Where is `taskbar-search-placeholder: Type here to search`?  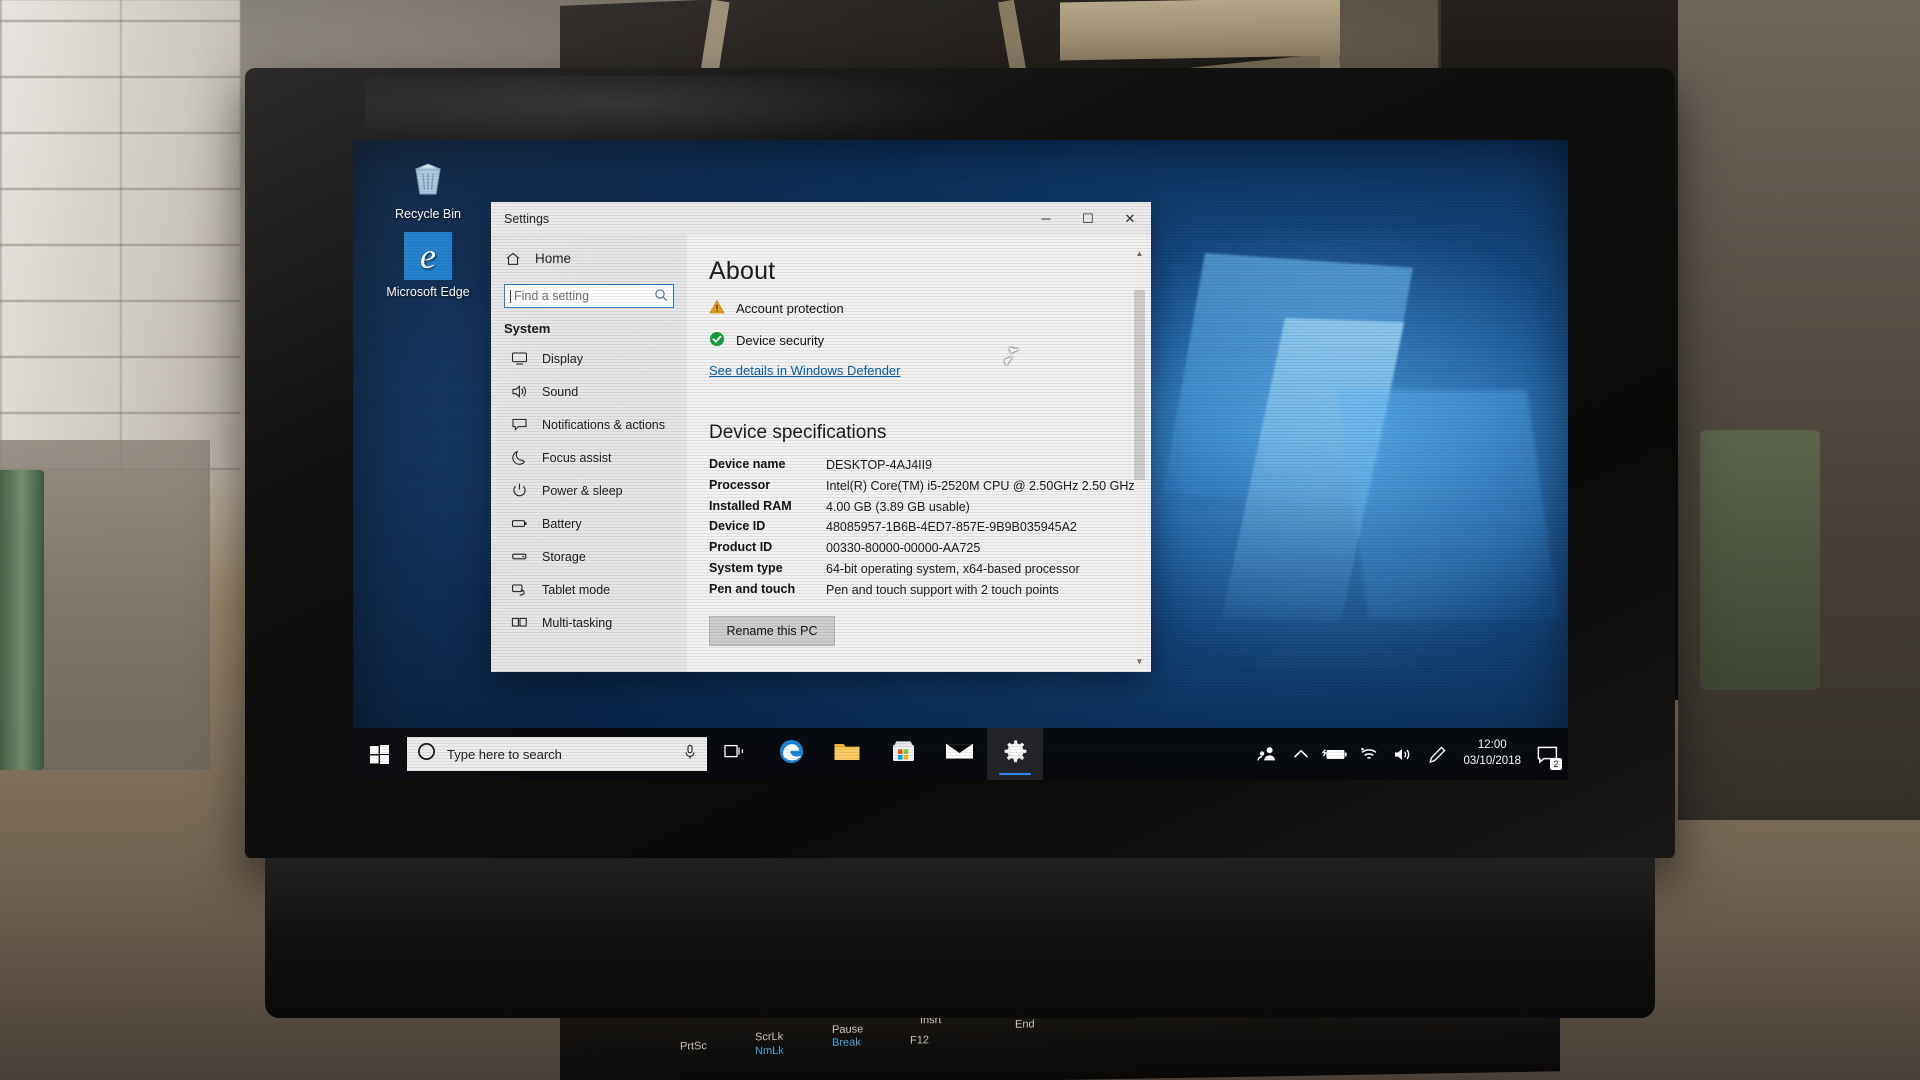 taskbar-search-placeholder: Type here to search is located at coordinates (504, 754).